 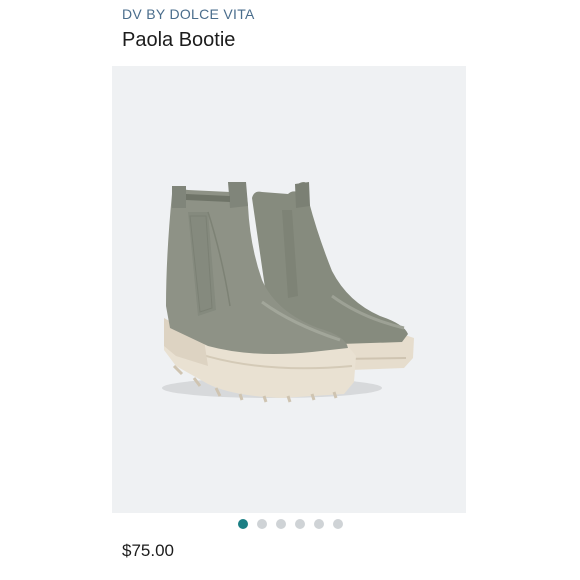 I want to click on product-title: Paola Bootie, so click(x=179, y=40).